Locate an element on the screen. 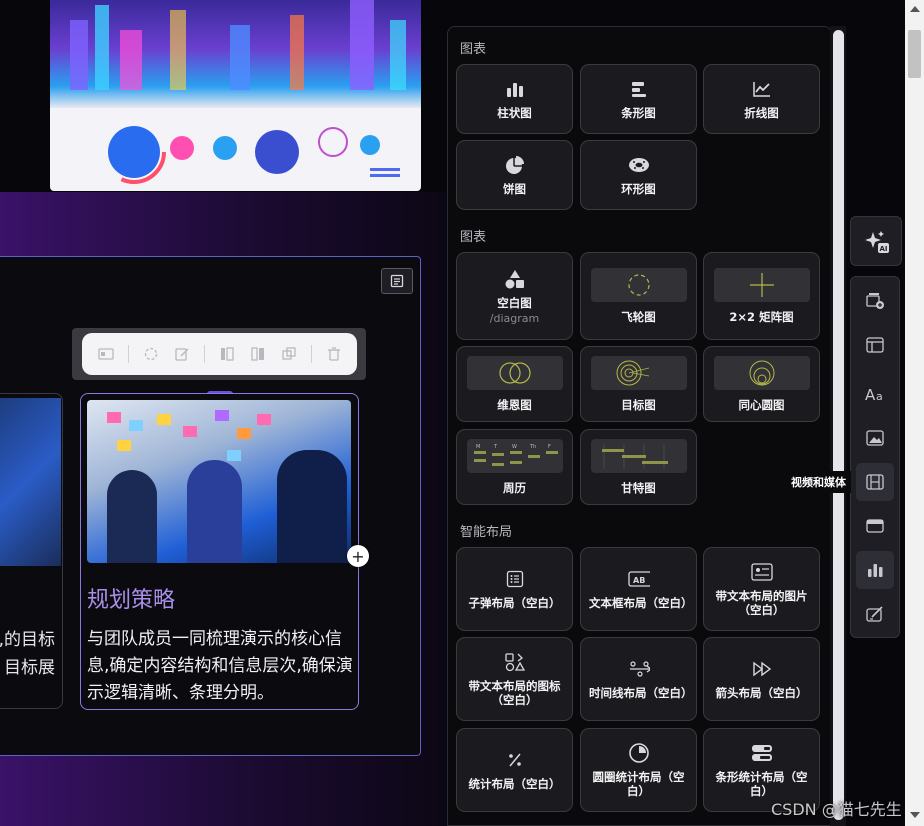 The width and height of the screenshot is (924, 826). image-card-icon is located at coordinates (761, 572).